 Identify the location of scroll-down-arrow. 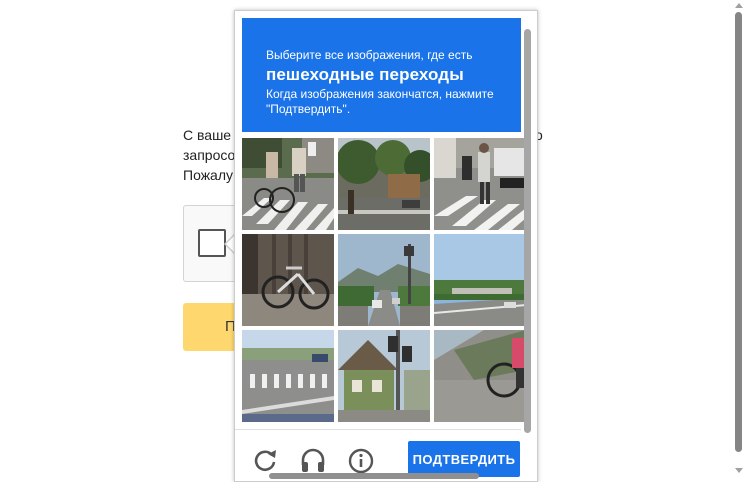
(739, 470).